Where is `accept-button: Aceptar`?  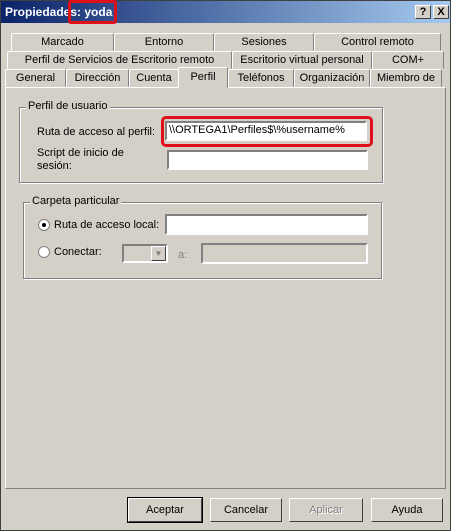
accept-button: Aceptar is located at coordinates (165, 510).